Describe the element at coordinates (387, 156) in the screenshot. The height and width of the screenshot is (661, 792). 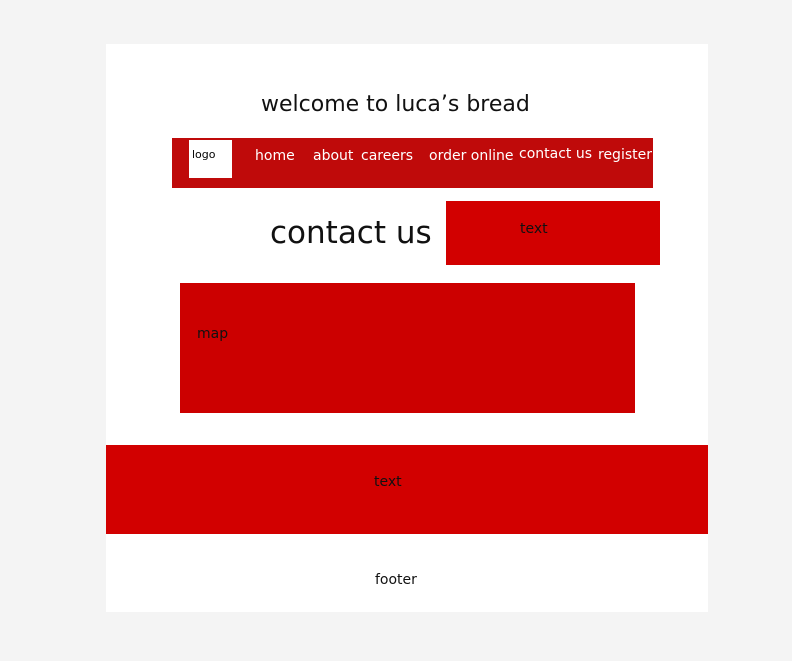
I see `nav-item-careers: careers` at that location.